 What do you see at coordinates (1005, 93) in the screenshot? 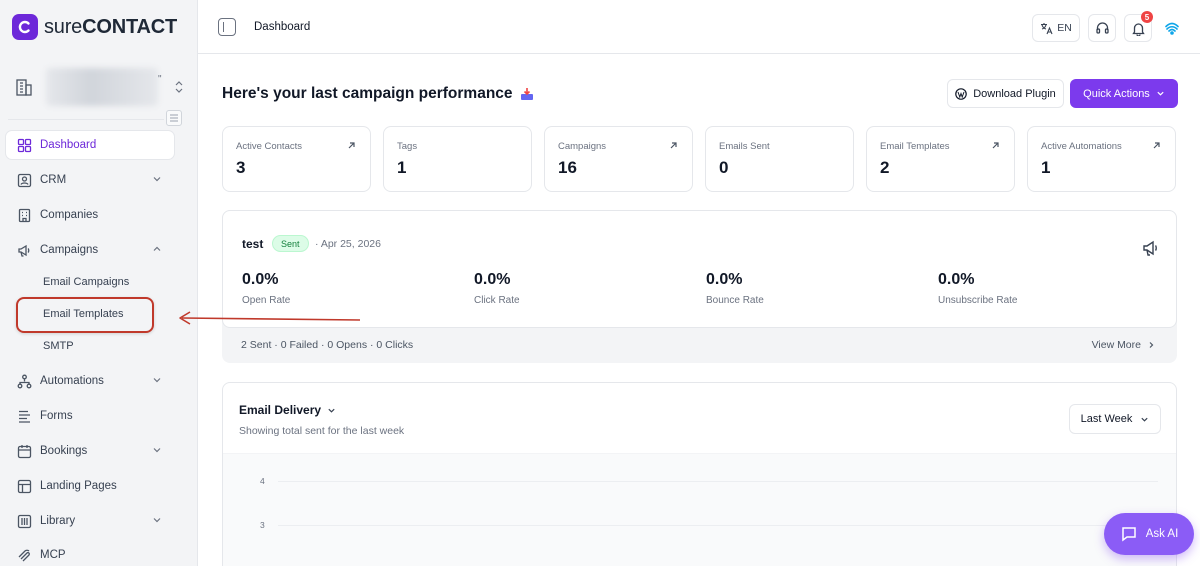
I see `download-plugin-button: Download Plugin` at bounding box center [1005, 93].